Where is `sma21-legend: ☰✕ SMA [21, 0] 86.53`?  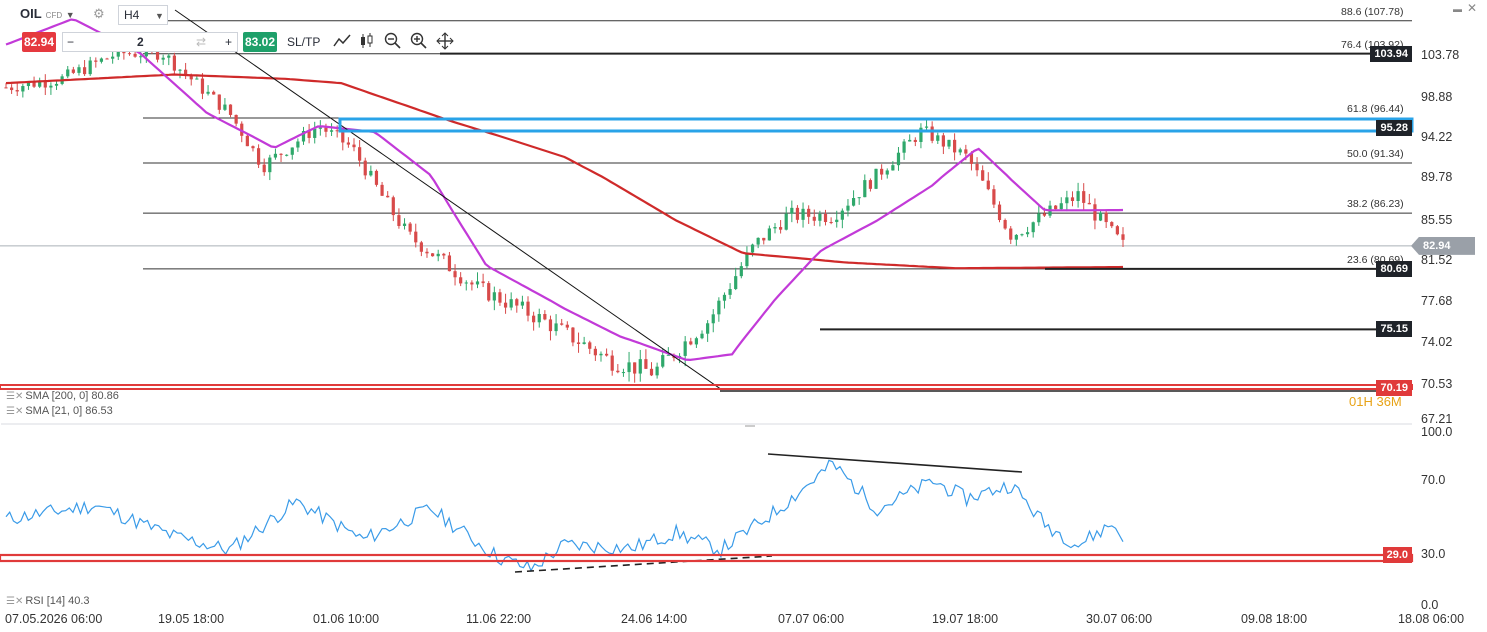
sma21-legend: ☰✕ SMA [21, 0] 86.53 is located at coordinates (59, 411).